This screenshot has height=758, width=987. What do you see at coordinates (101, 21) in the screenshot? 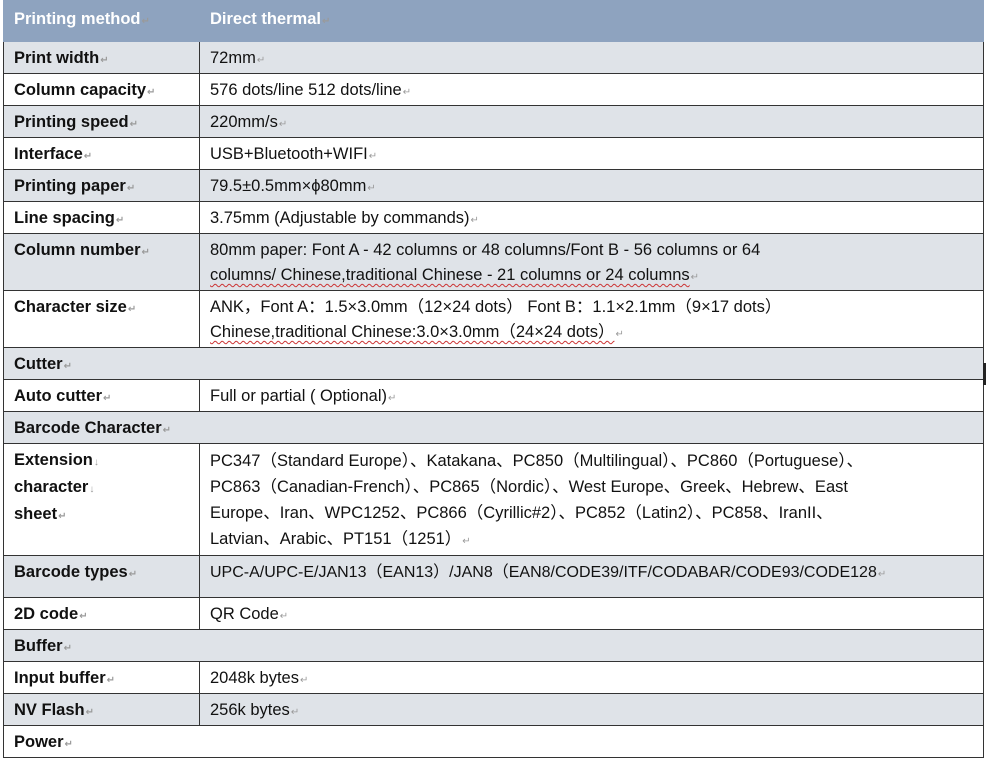
I see `header-label: Printing method↵` at bounding box center [101, 21].